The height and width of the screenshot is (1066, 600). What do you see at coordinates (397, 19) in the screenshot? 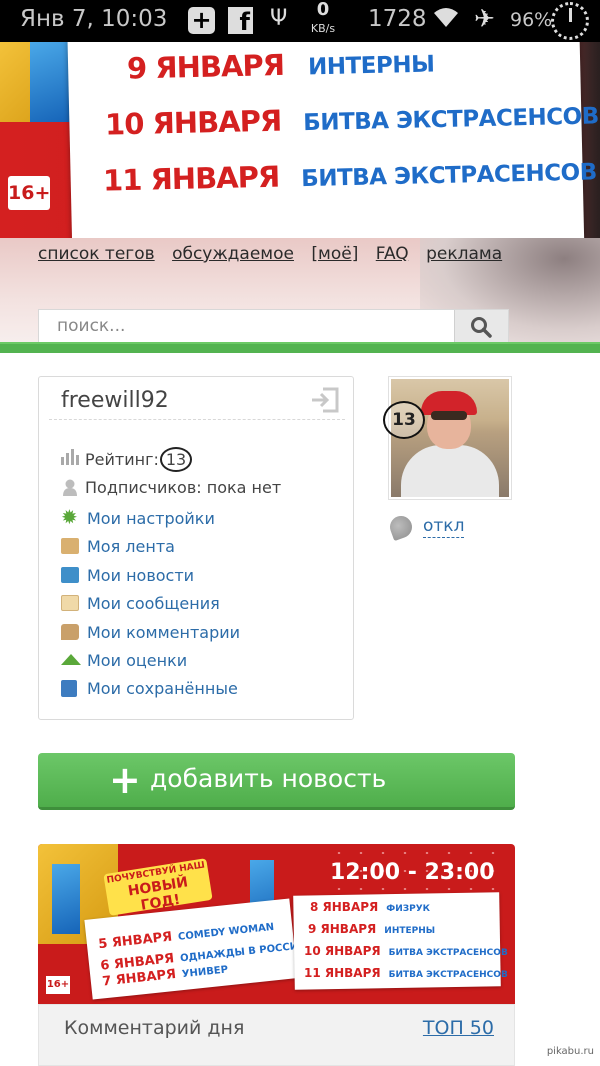
I see `status-counter: 1728` at bounding box center [397, 19].